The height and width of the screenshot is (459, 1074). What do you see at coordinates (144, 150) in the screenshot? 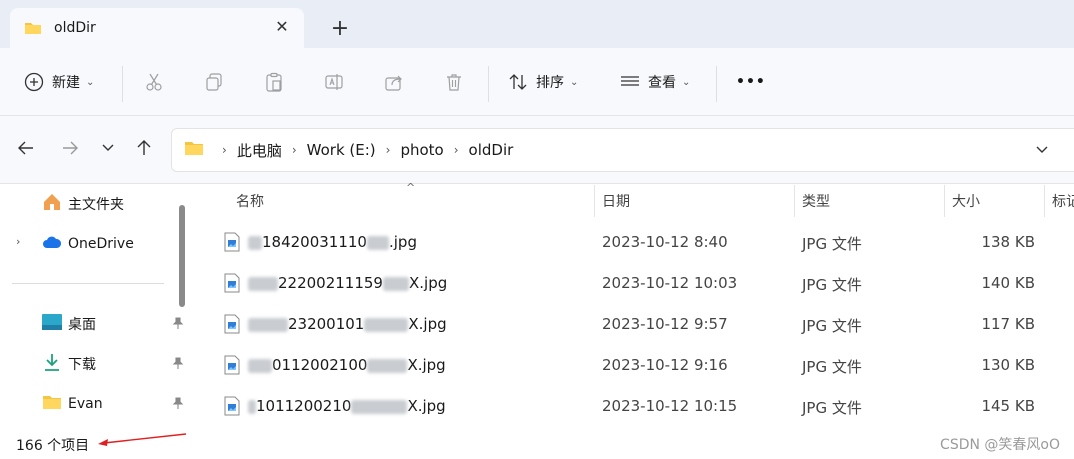
I see `up-button` at bounding box center [144, 150].